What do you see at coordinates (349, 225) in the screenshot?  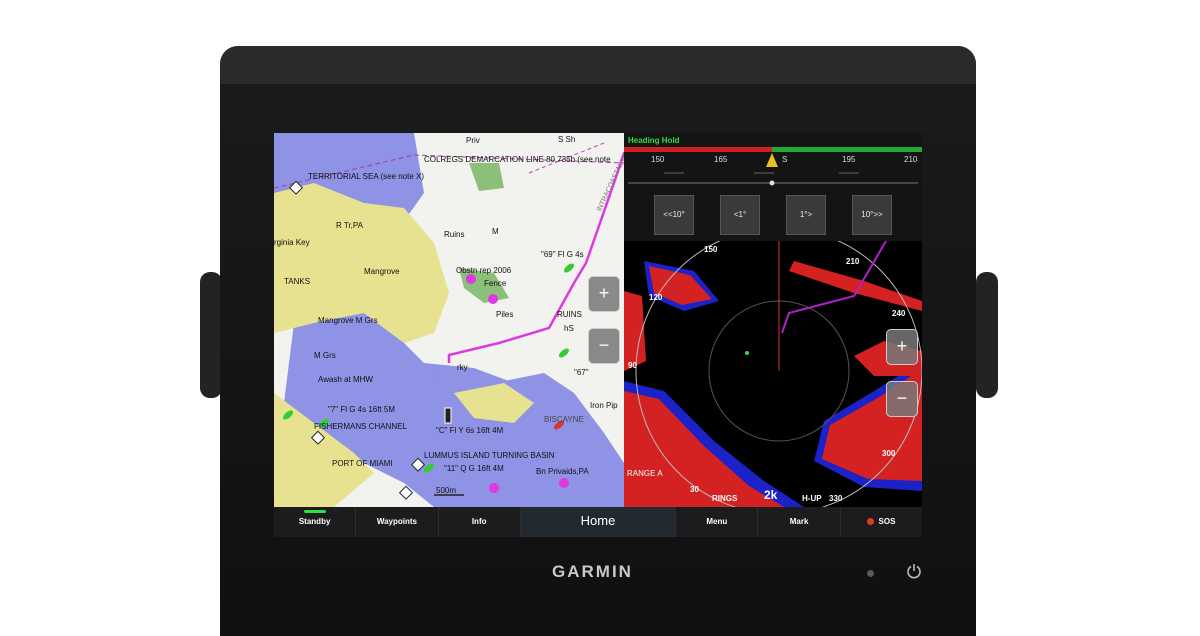 I see `chart-label: R Tr,PA` at bounding box center [349, 225].